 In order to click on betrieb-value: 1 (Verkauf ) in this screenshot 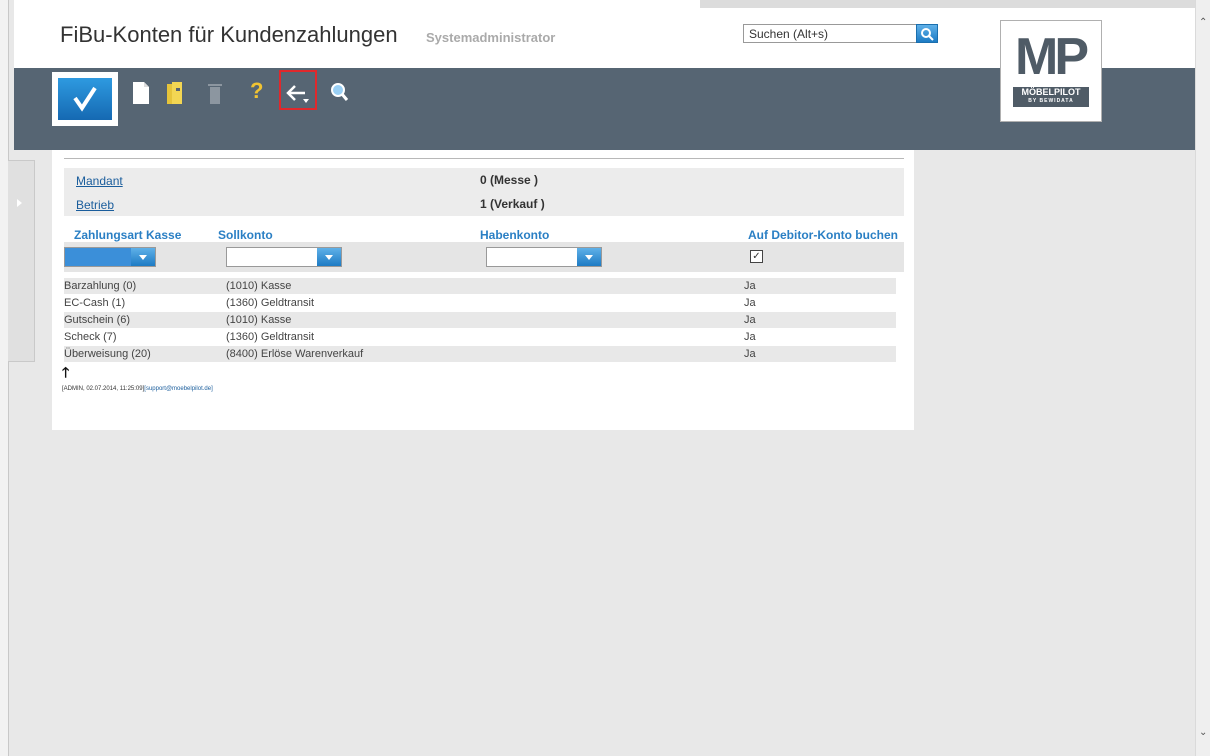, I will do `click(512, 204)`.